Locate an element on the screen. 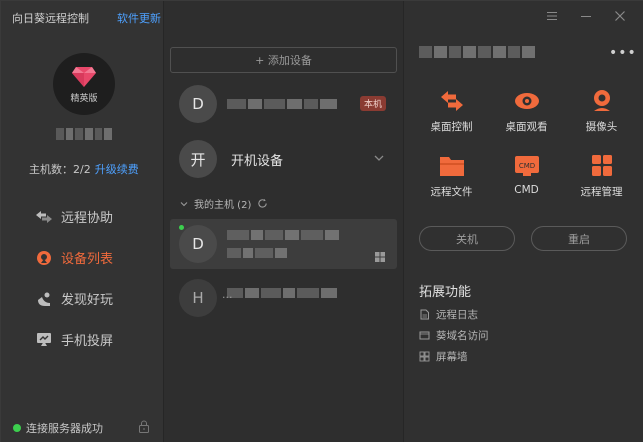 This screenshot has height=442, width=643. nav-device-list: 设备列表 is located at coordinates (82, 257).